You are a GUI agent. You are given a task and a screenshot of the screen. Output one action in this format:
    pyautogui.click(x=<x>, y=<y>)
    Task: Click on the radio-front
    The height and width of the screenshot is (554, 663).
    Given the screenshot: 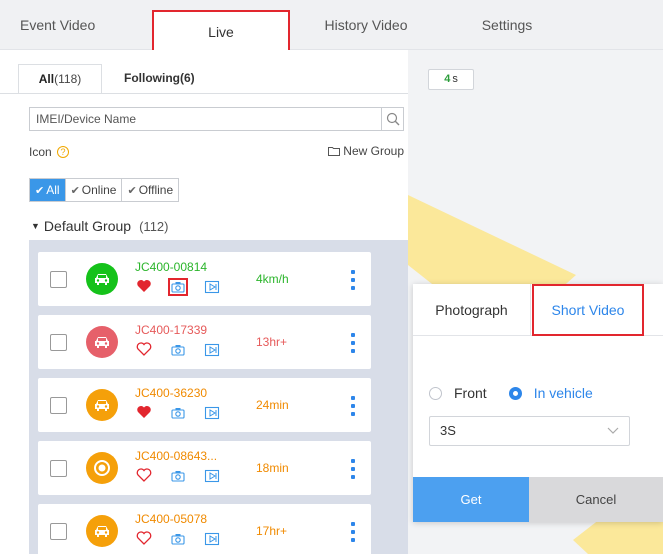 What is the action you would take?
    pyautogui.click(x=435, y=393)
    